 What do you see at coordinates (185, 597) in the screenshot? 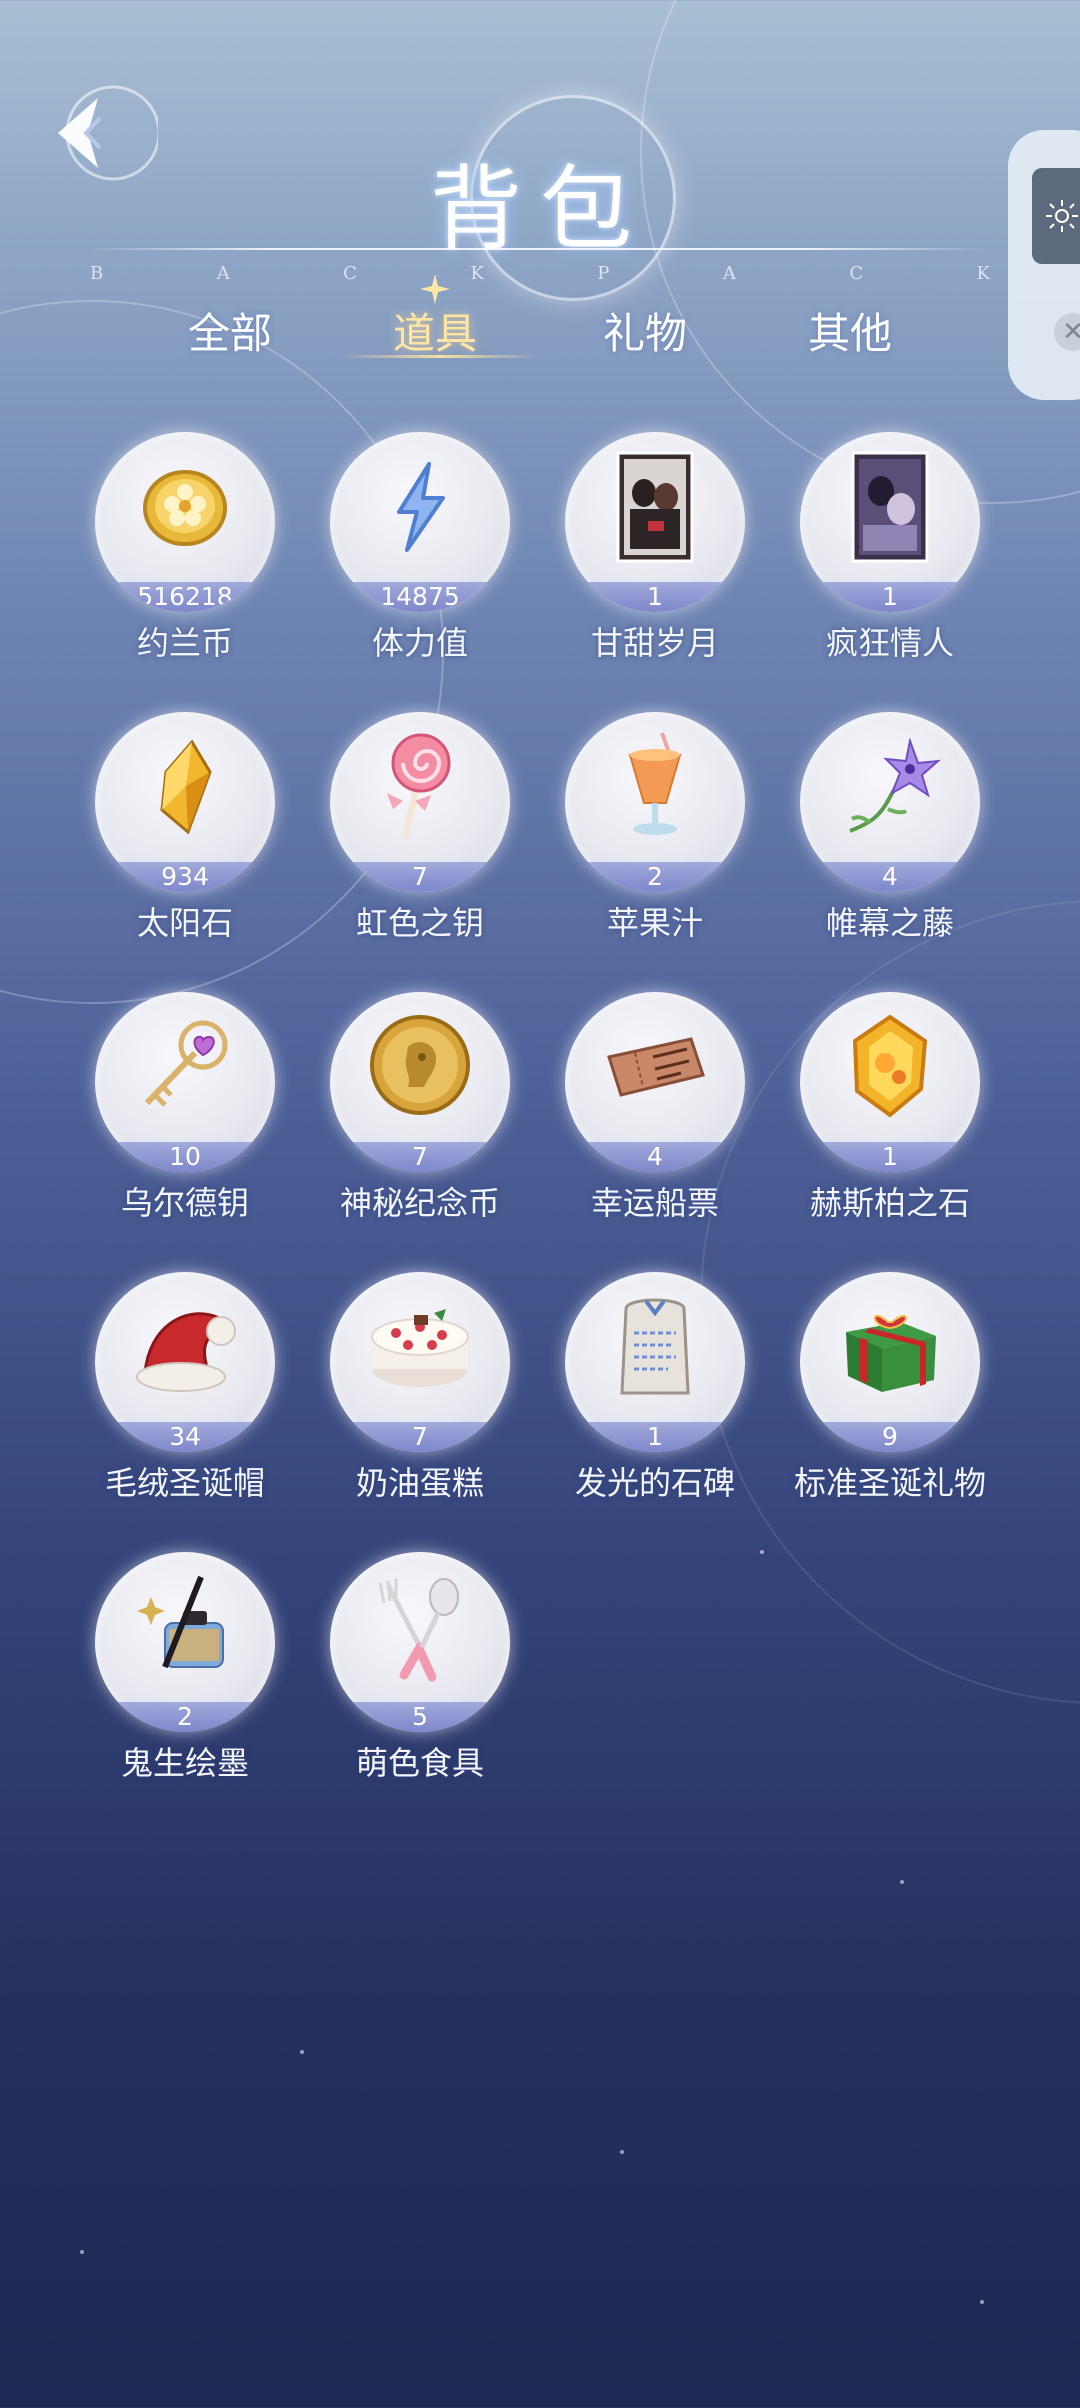
I see `item-count: 516218` at bounding box center [185, 597].